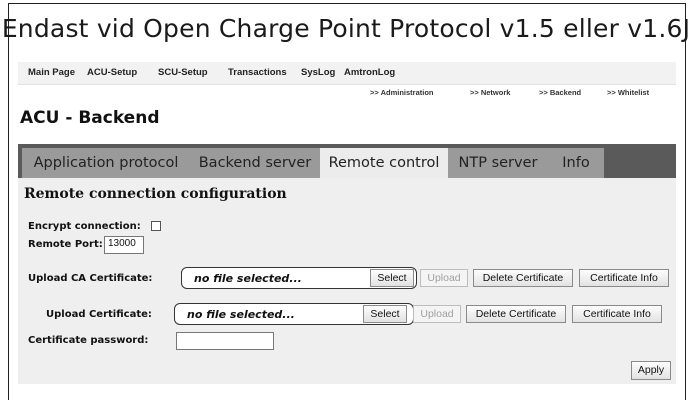 Image resolution: width=692 pixels, height=401 pixels. I want to click on ca-select-button: Select, so click(392, 278).